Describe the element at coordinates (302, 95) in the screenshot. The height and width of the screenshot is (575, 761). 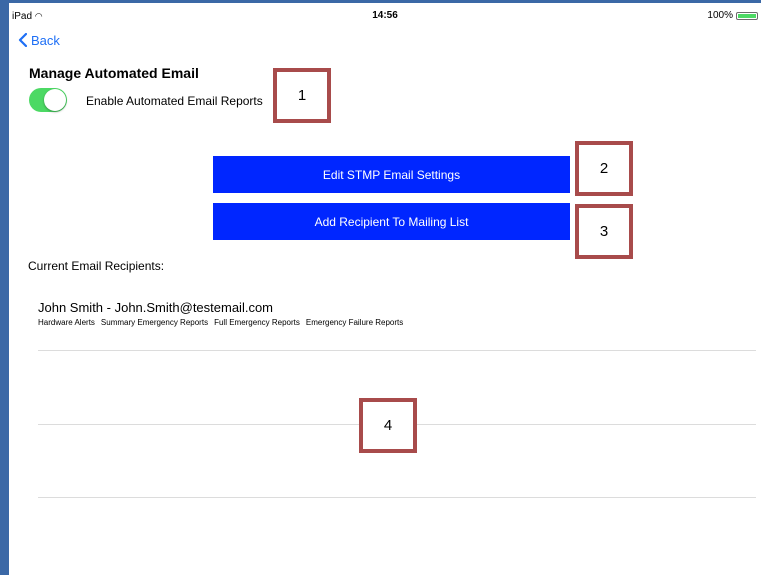
I see `annotation-marker-1: 1` at that location.